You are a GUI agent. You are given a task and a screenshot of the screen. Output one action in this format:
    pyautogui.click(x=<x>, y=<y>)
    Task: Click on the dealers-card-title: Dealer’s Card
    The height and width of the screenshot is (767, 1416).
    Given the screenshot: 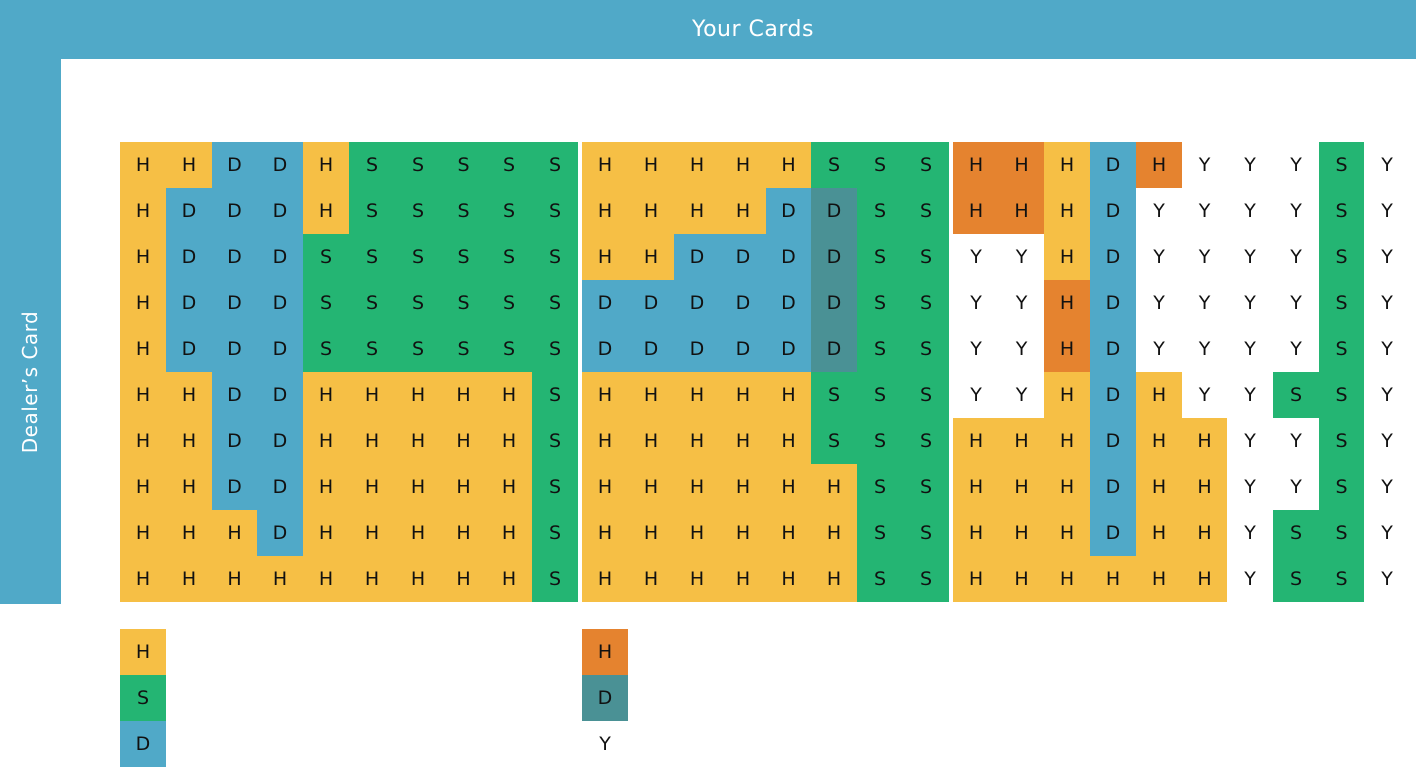 What is the action you would take?
    pyautogui.click(x=30, y=382)
    